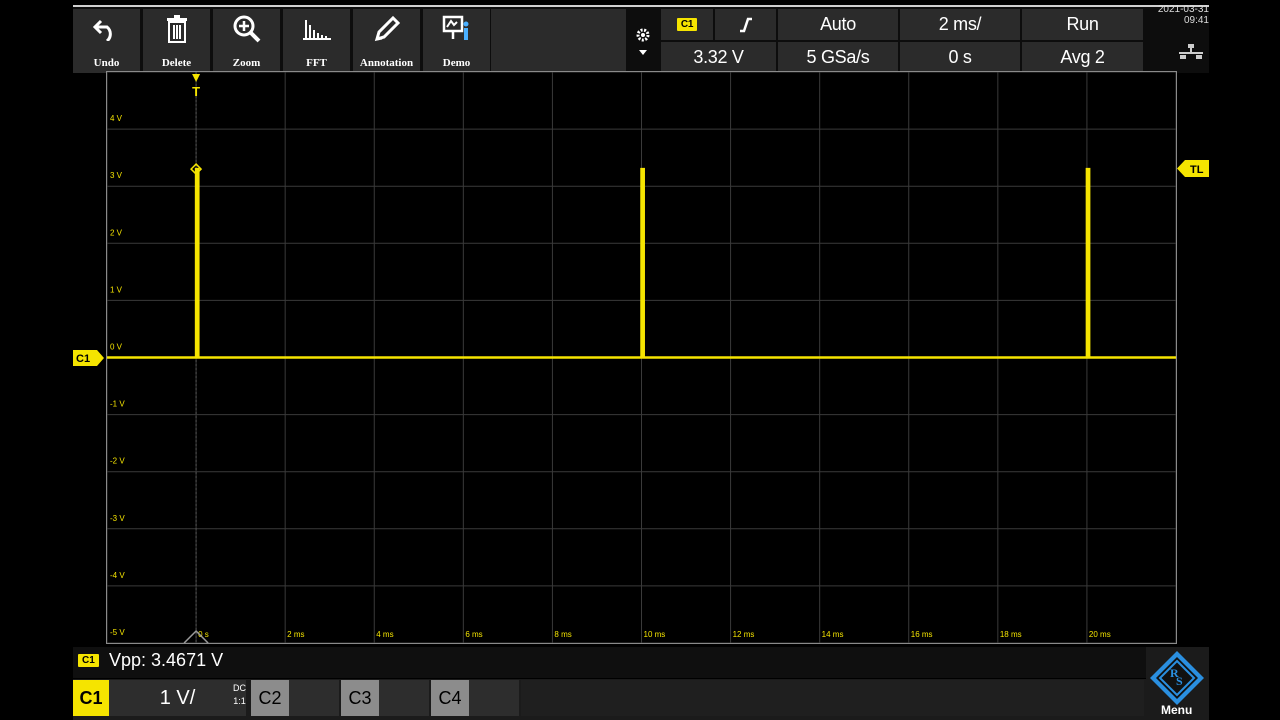 The width and height of the screenshot is (1280, 720). Describe the element at coordinates (176, 29) in the screenshot. I see `trash-icon` at that location.